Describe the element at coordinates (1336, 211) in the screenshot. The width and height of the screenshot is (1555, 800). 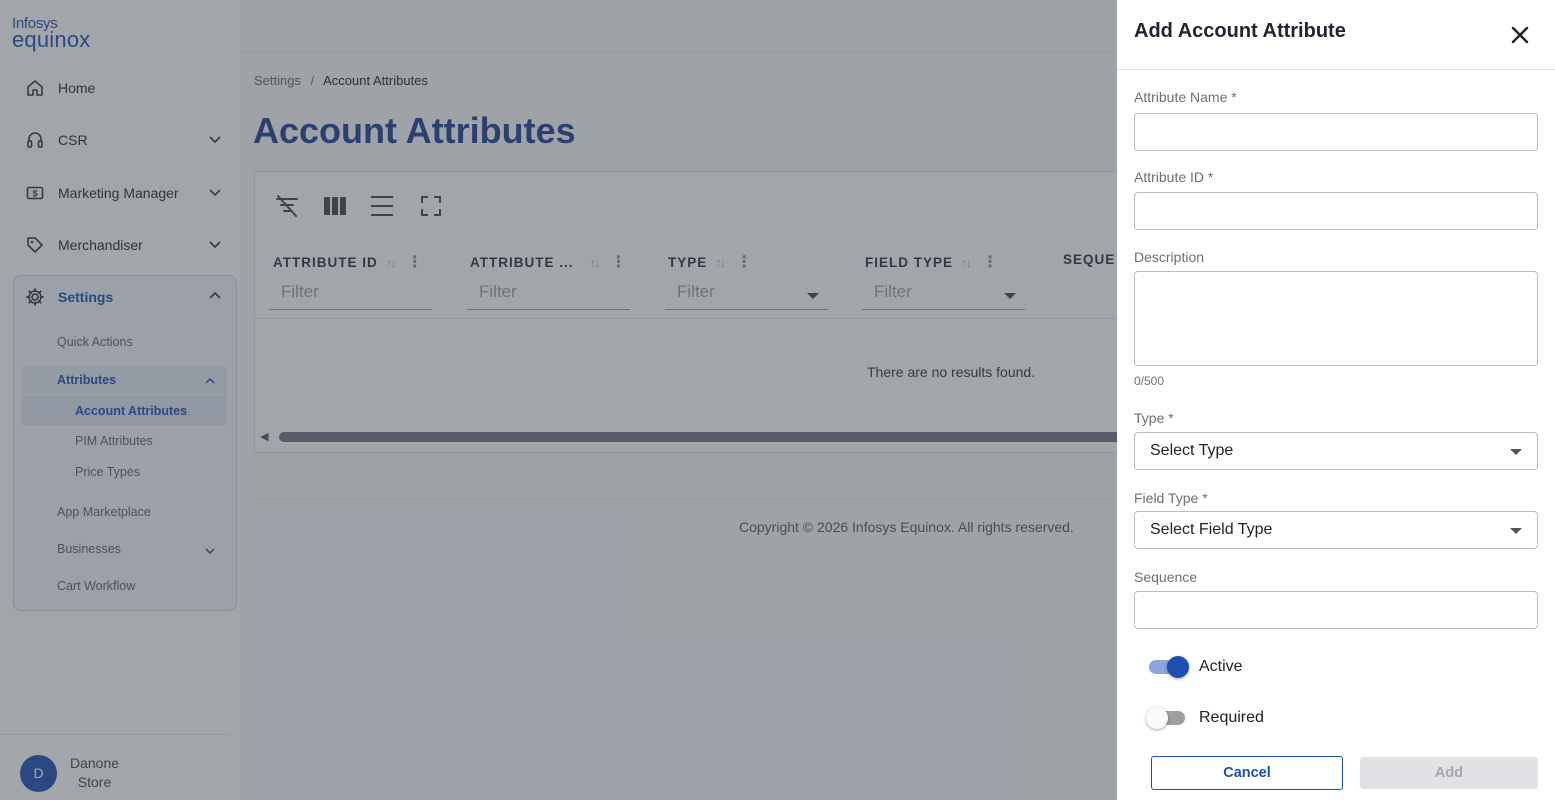
I see `attribute-id-input` at that location.